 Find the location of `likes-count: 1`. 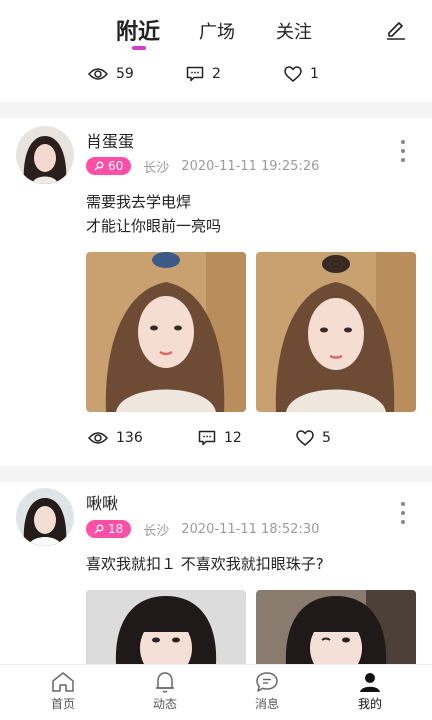

likes-count: 1 is located at coordinates (314, 74).